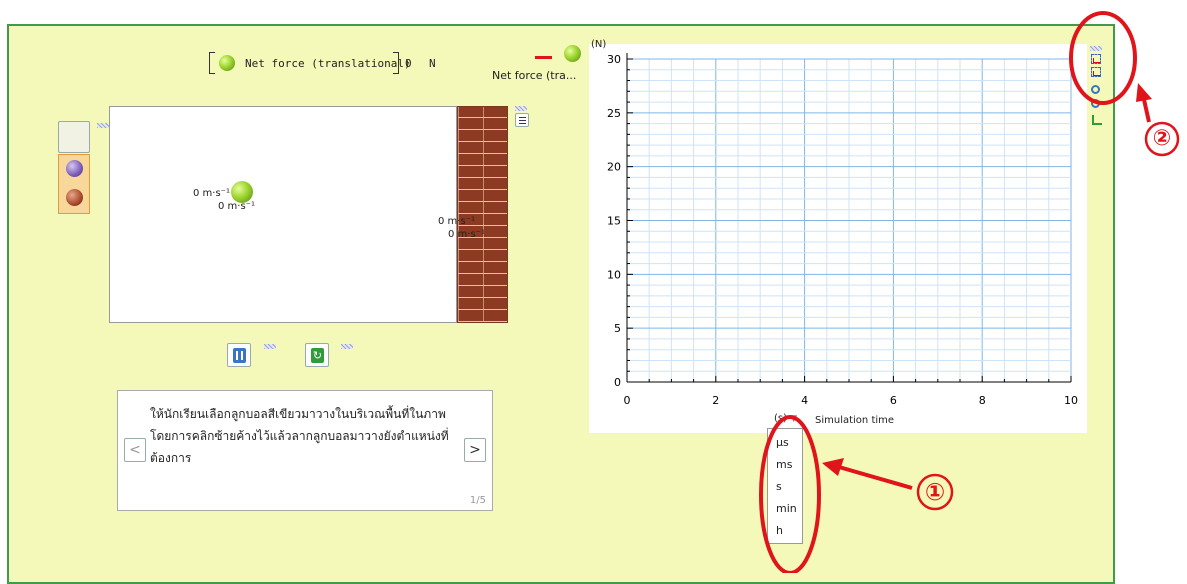  What do you see at coordinates (1096, 48) in the screenshot?
I see `toolbar-grip` at bounding box center [1096, 48].